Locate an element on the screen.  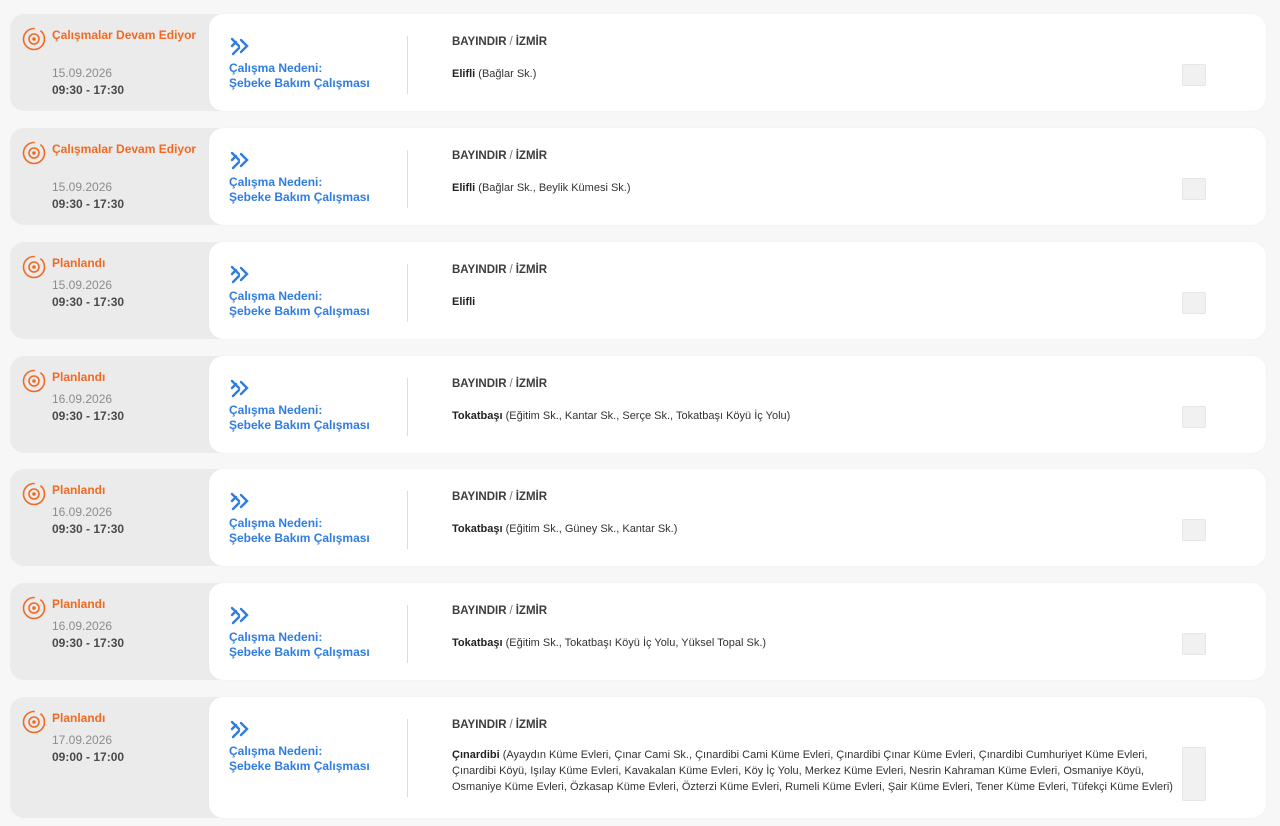
time-range: 09:00 - 17:00 is located at coordinates (88, 757).